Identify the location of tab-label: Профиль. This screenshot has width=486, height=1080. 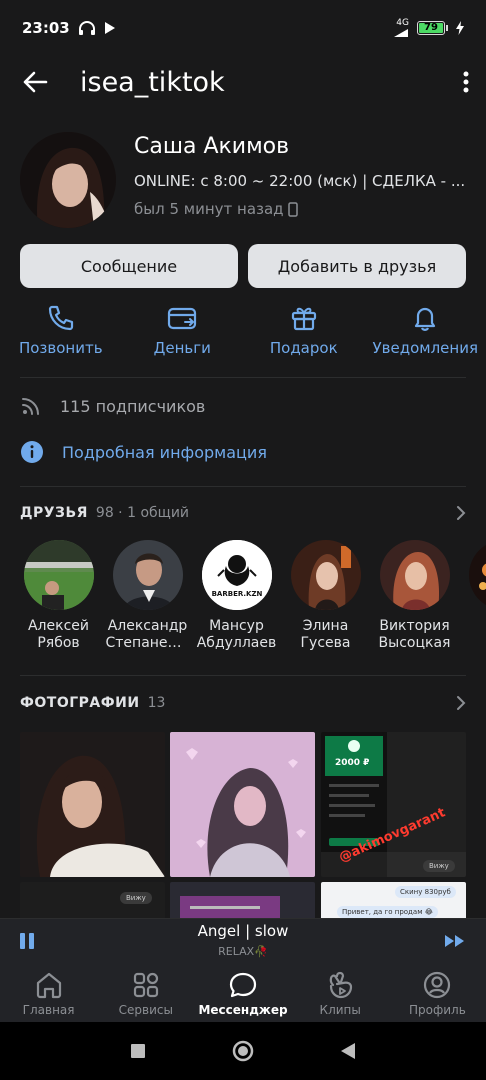
(437, 1009).